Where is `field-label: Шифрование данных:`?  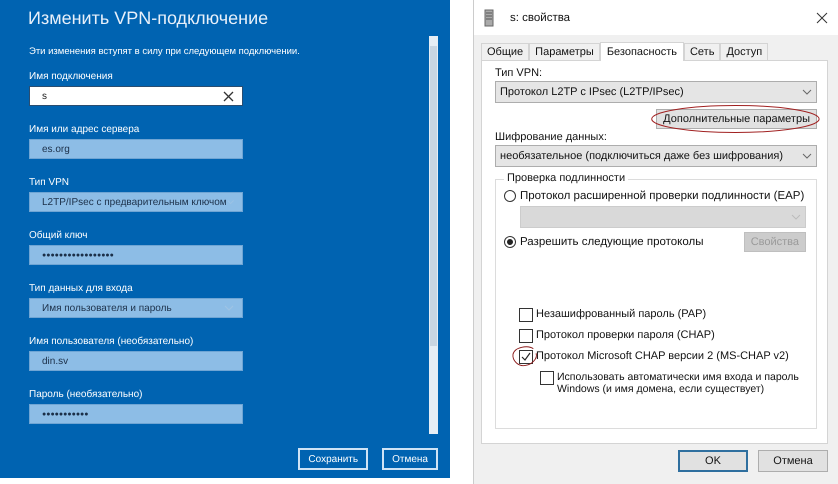 field-label: Шифрование данных: is located at coordinates (551, 137).